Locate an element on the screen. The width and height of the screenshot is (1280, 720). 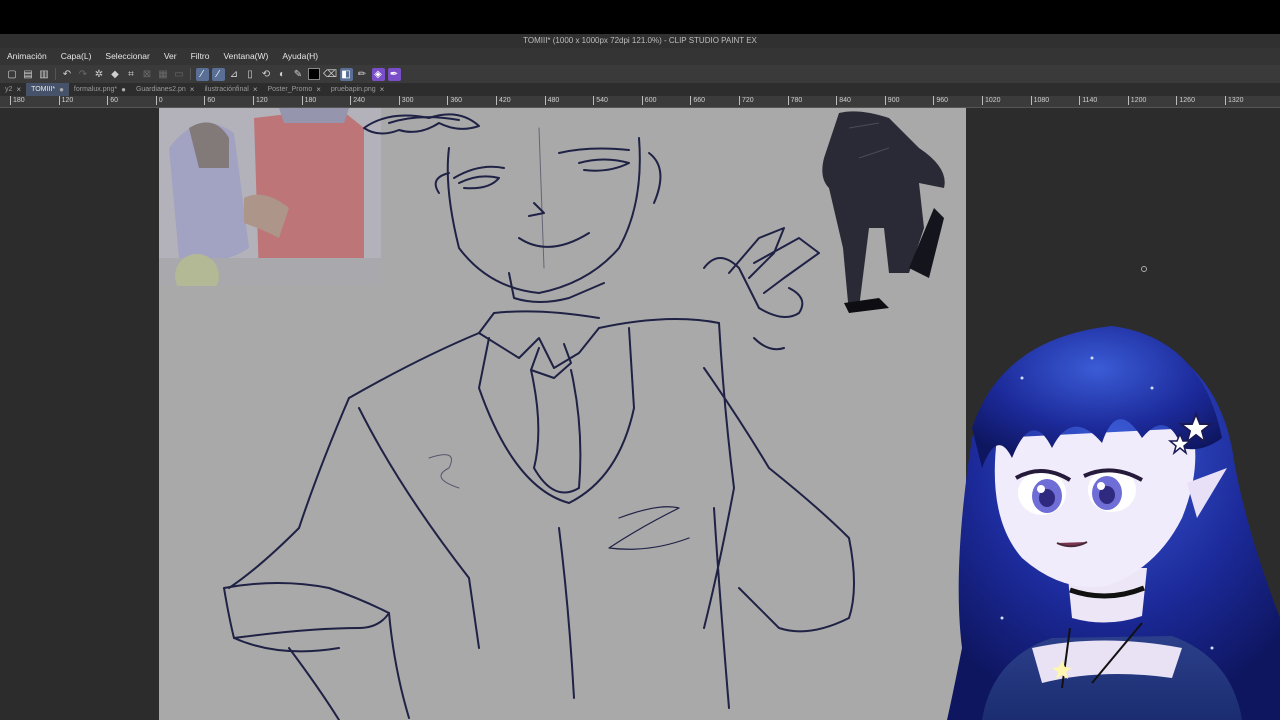
ruler-tick-label: 780 is located at coordinates (794, 100).